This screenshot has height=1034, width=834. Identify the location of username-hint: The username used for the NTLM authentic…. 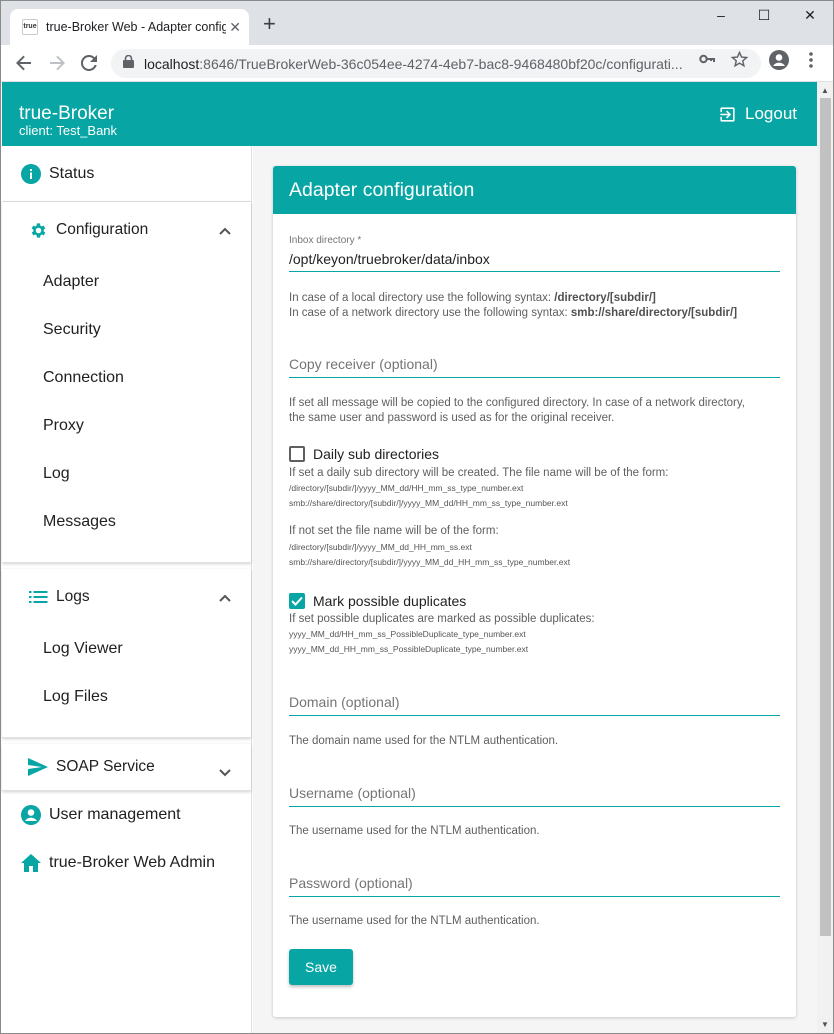
(414, 831).